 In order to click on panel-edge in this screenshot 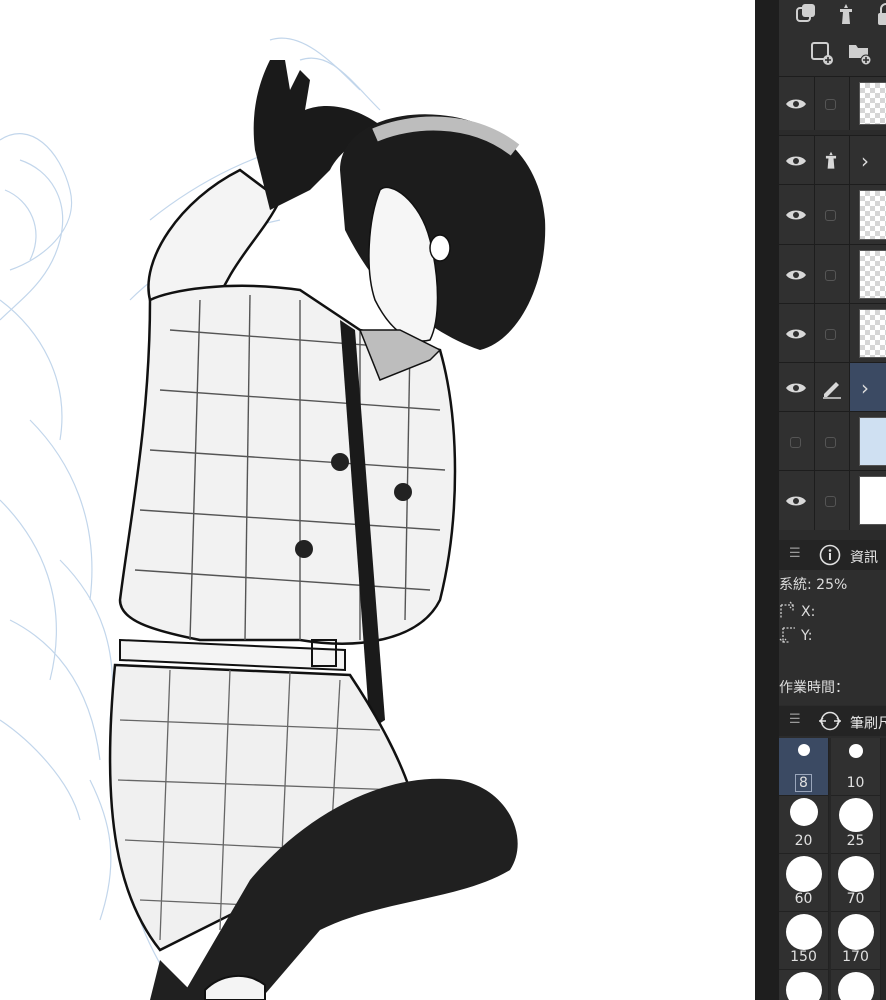, I will do `click(767, 500)`.